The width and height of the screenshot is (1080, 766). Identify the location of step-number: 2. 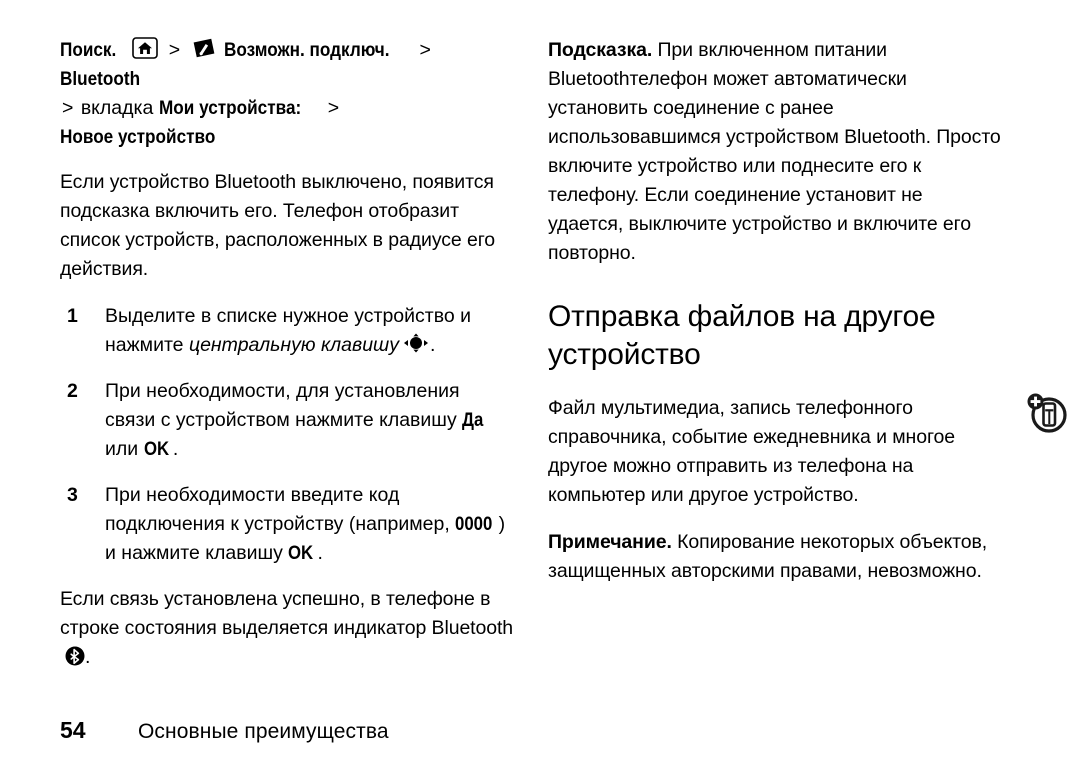
(72, 391).